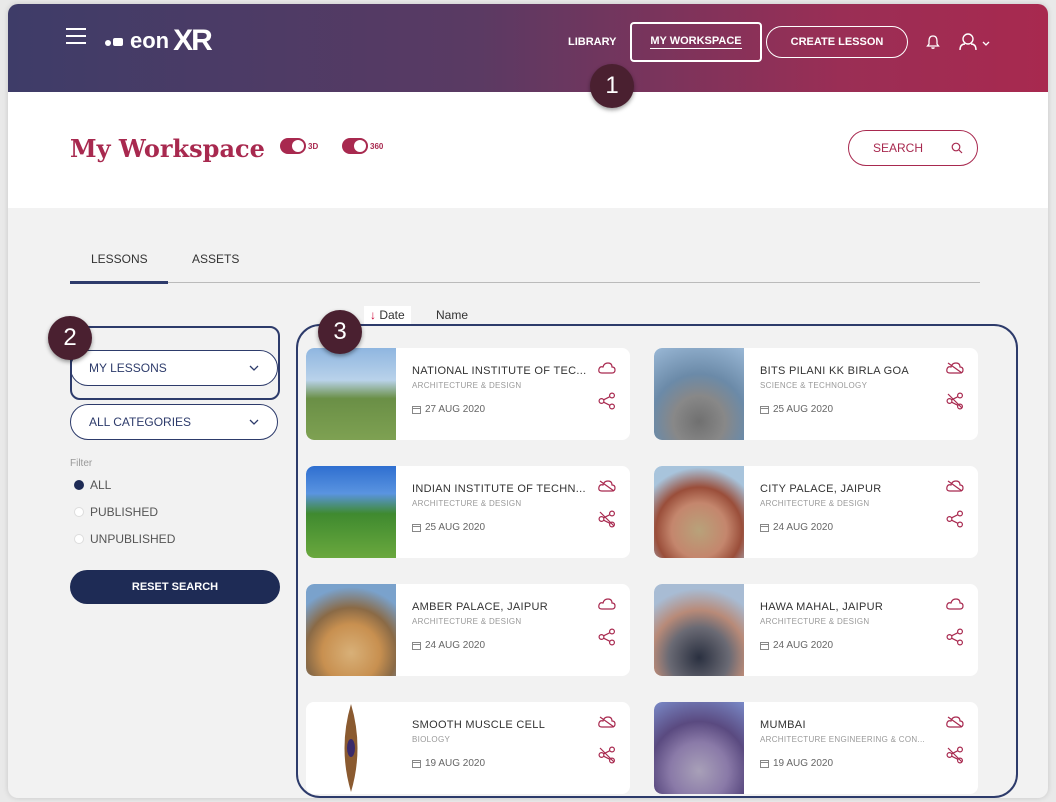 This screenshot has height=802, width=1056. Describe the element at coordinates (612, 86) in the screenshot. I see `annotation-badge-1: 1` at that location.